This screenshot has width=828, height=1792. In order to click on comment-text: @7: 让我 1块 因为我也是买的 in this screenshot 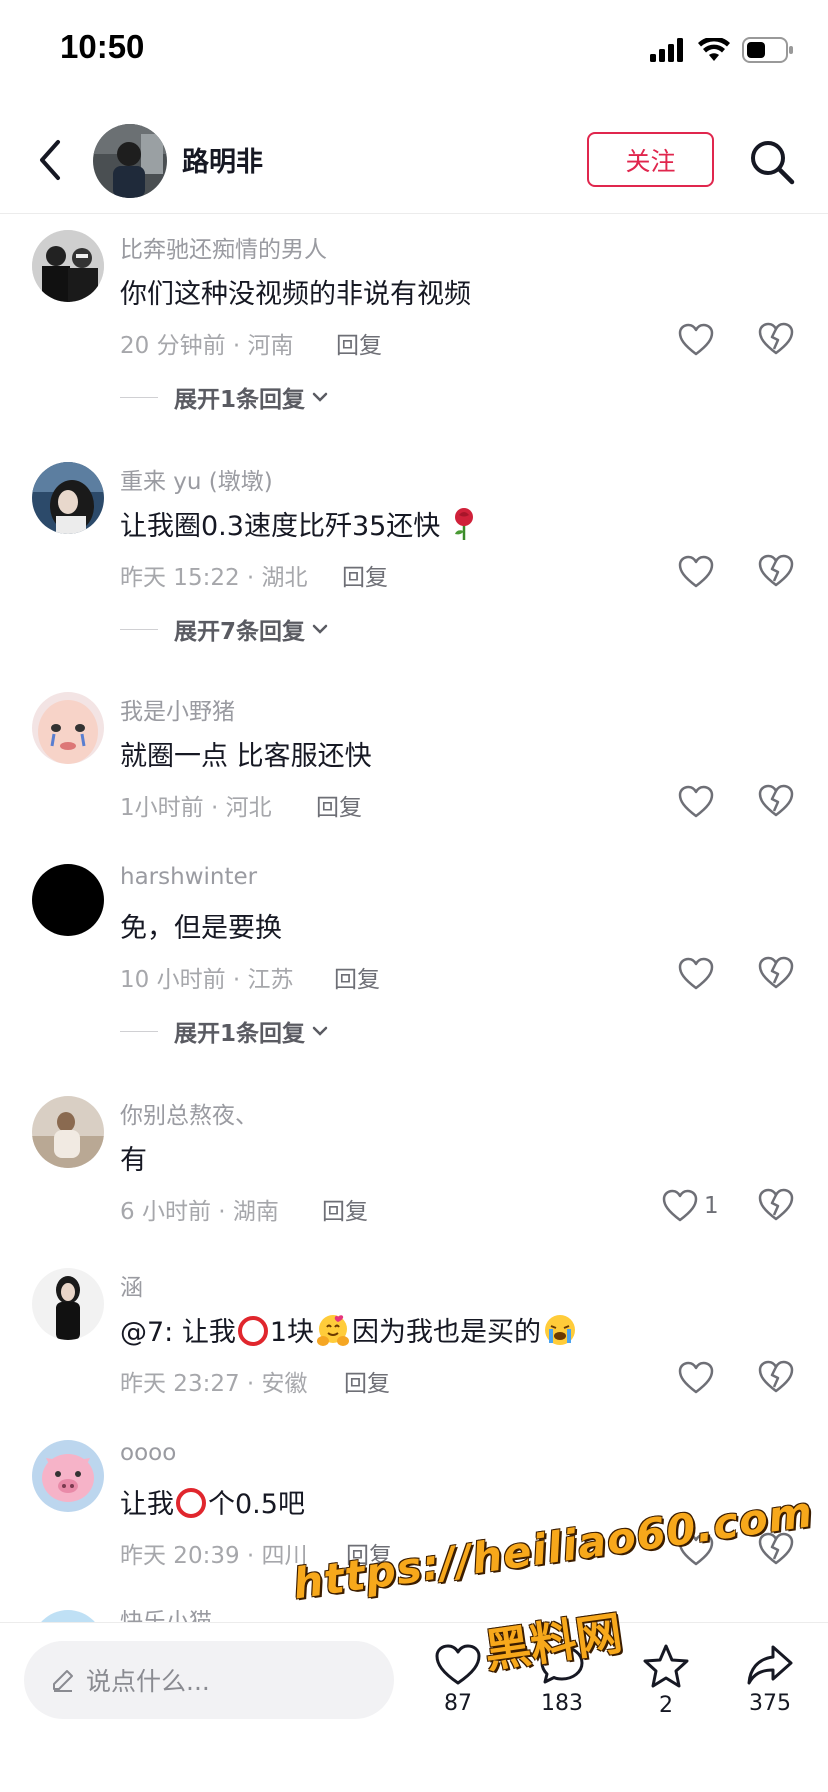, I will do `click(349, 1329)`.